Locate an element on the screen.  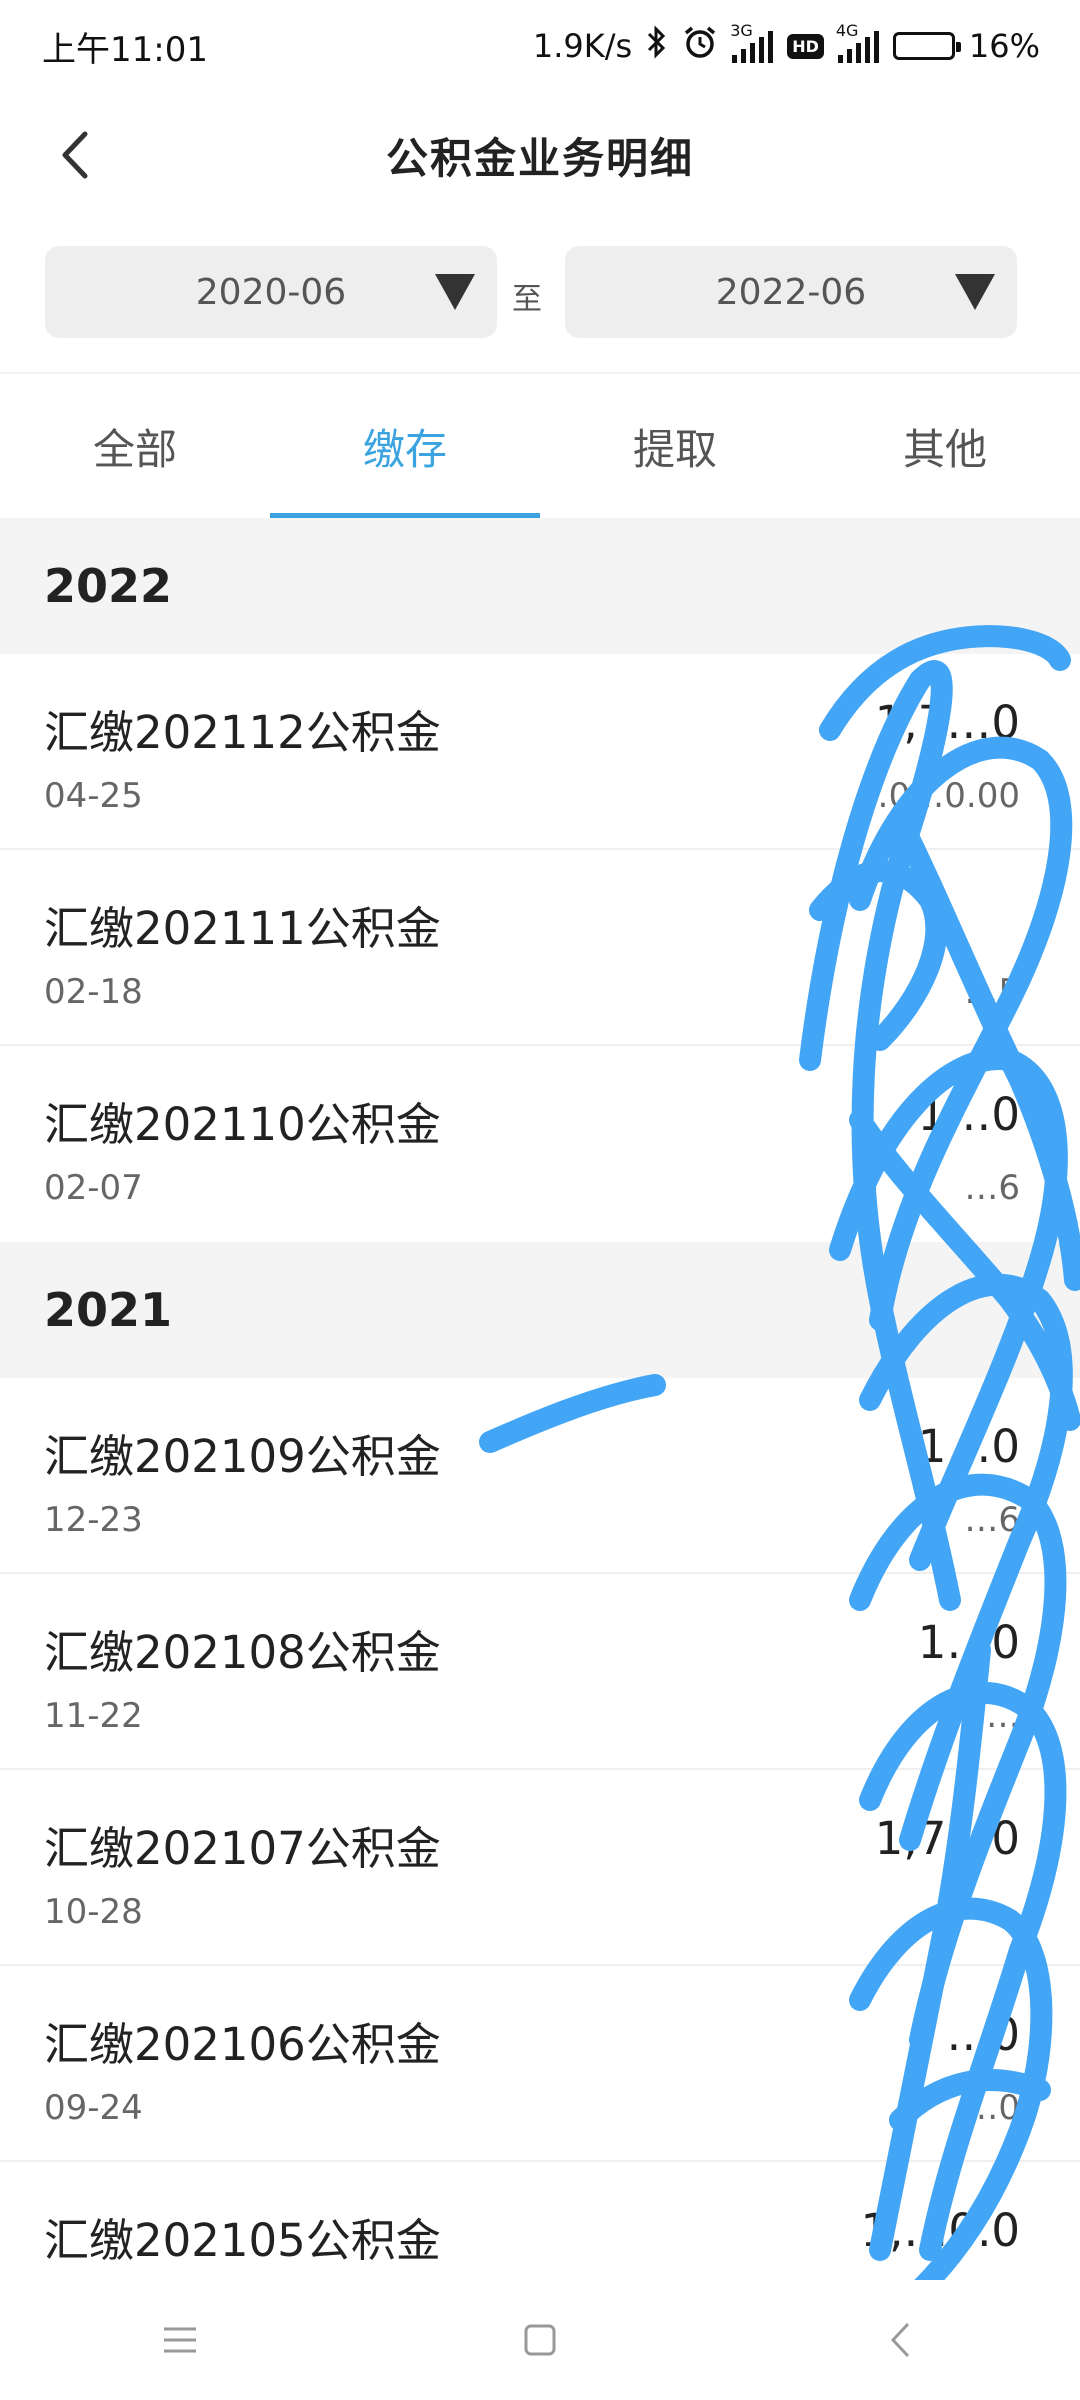
list-item: 汇缴202110公积金 02-07 1…0 …6 is located at coordinates (540, 1144).